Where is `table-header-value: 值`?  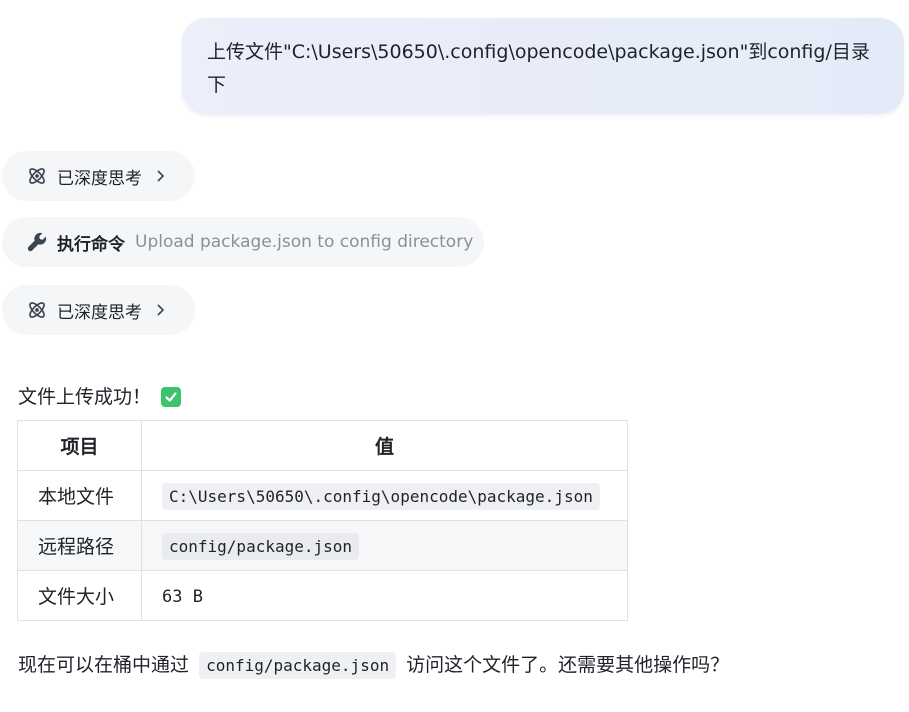
table-header-value: 值 is located at coordinates (384, 445).